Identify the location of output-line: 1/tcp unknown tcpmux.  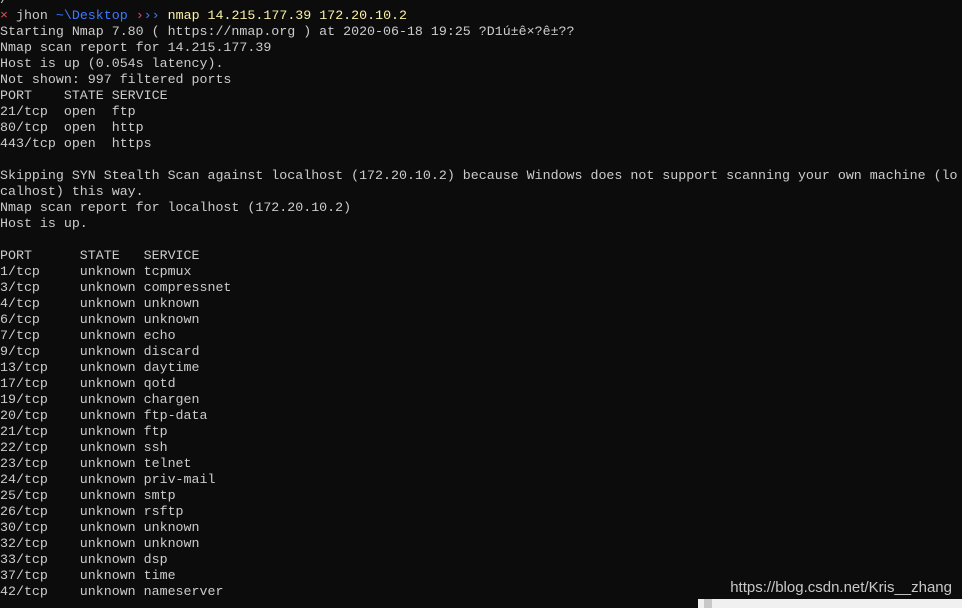
(96, 271).